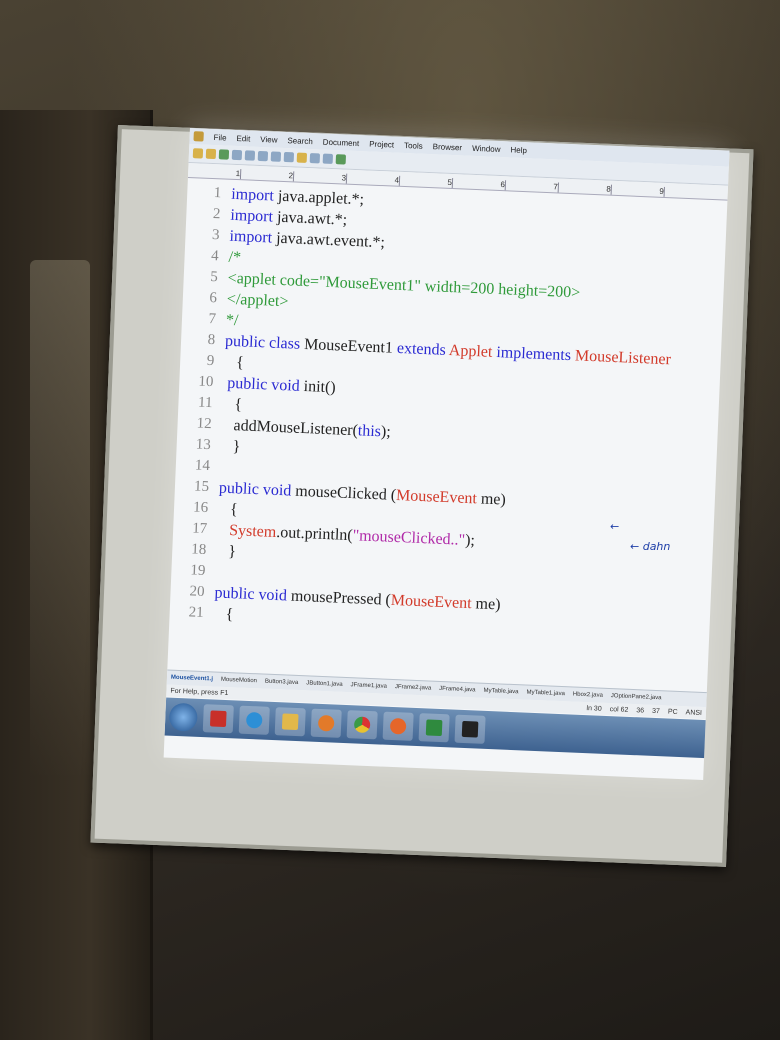  Describe the element at coordinates (362, 725) in the screenshot. I see `chrome-icon` at that location.